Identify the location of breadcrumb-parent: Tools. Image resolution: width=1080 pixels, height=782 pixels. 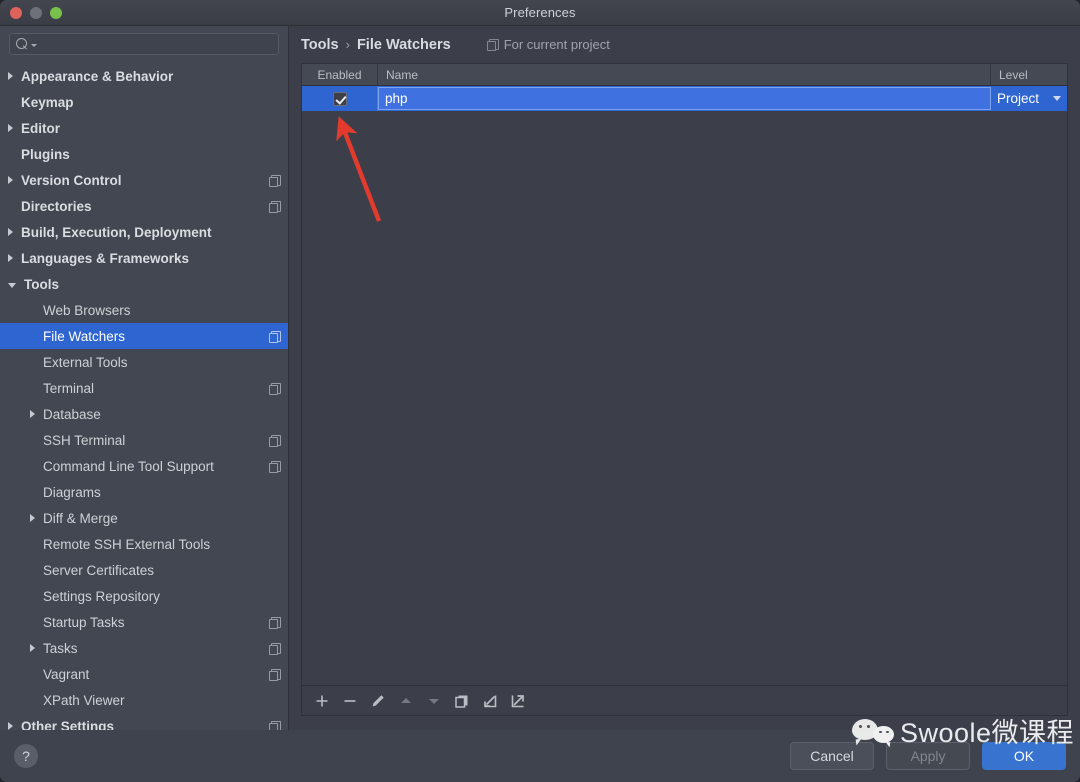
(320, 45).